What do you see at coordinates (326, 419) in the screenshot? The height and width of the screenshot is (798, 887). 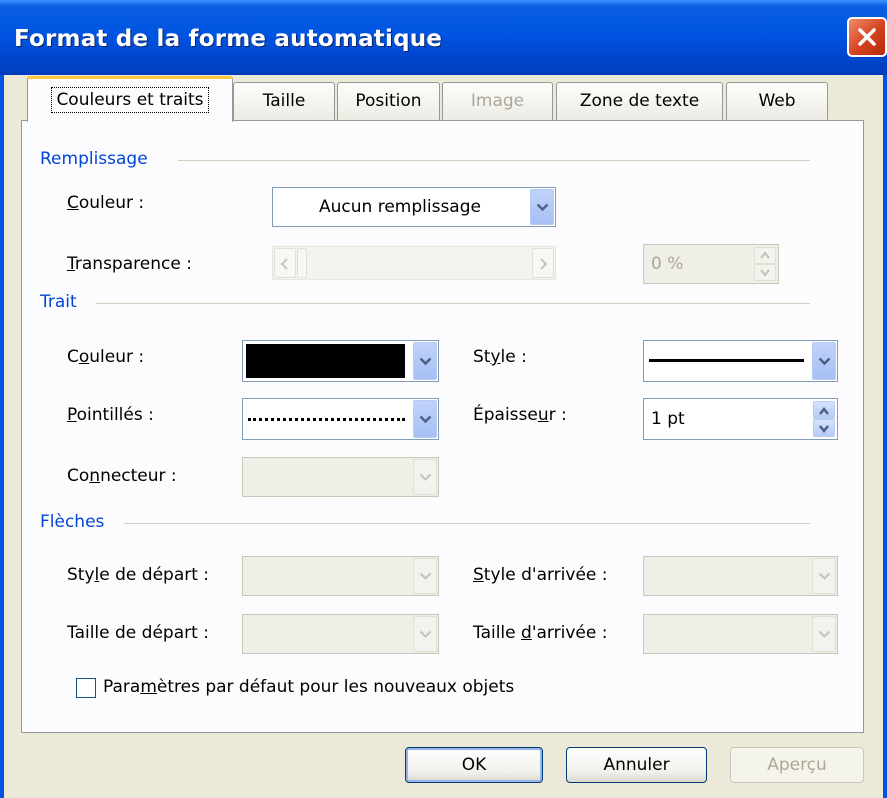 I see `dash-preview` at bounding box center [326, 419].